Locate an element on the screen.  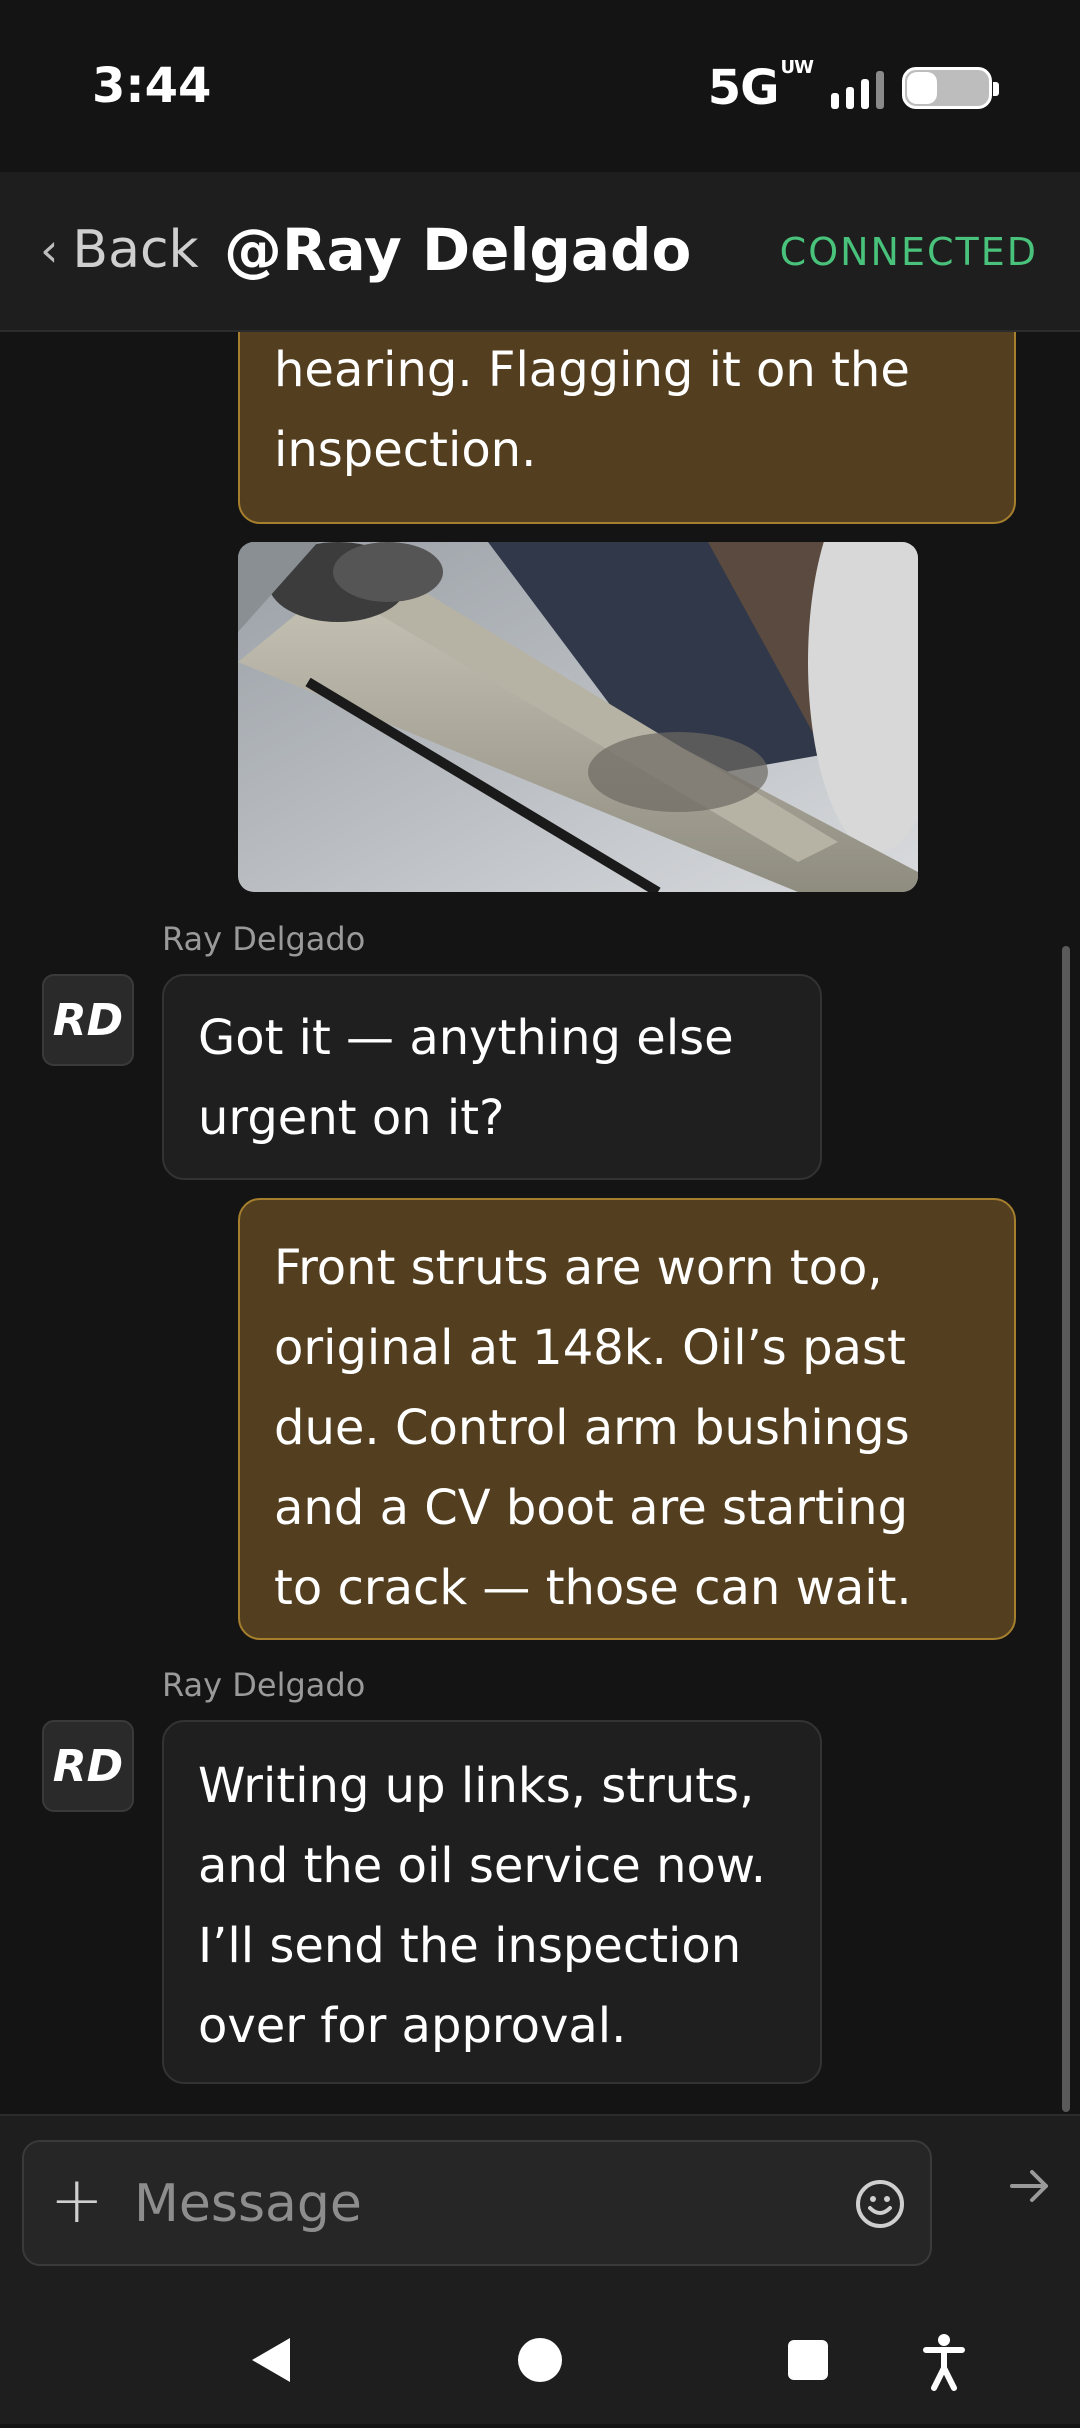
system-navigation-bar is located at coordinates (540, 2364).